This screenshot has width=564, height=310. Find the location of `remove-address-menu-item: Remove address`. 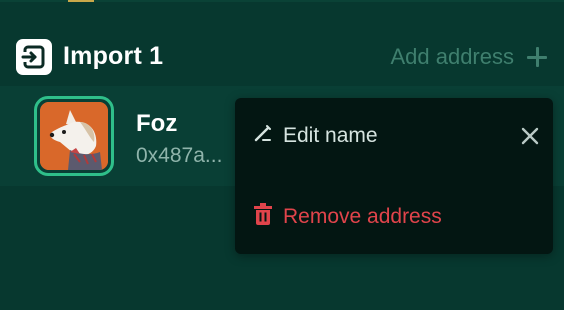

remove-address-menu-item: Remove address is located at coordinates (347, 216).